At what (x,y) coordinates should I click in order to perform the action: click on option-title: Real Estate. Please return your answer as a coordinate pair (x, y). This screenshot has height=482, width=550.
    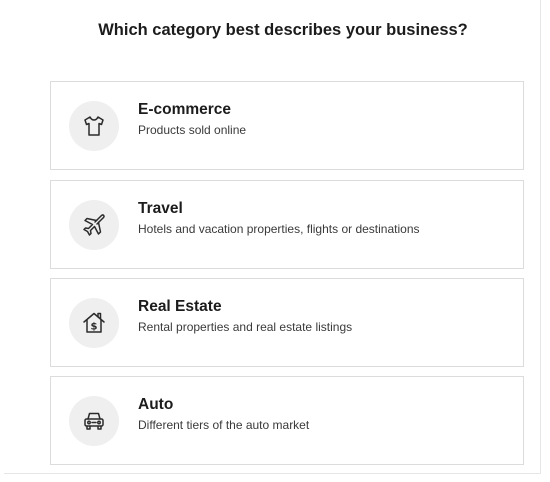
    Looking at the image, I should click on (180, 306).